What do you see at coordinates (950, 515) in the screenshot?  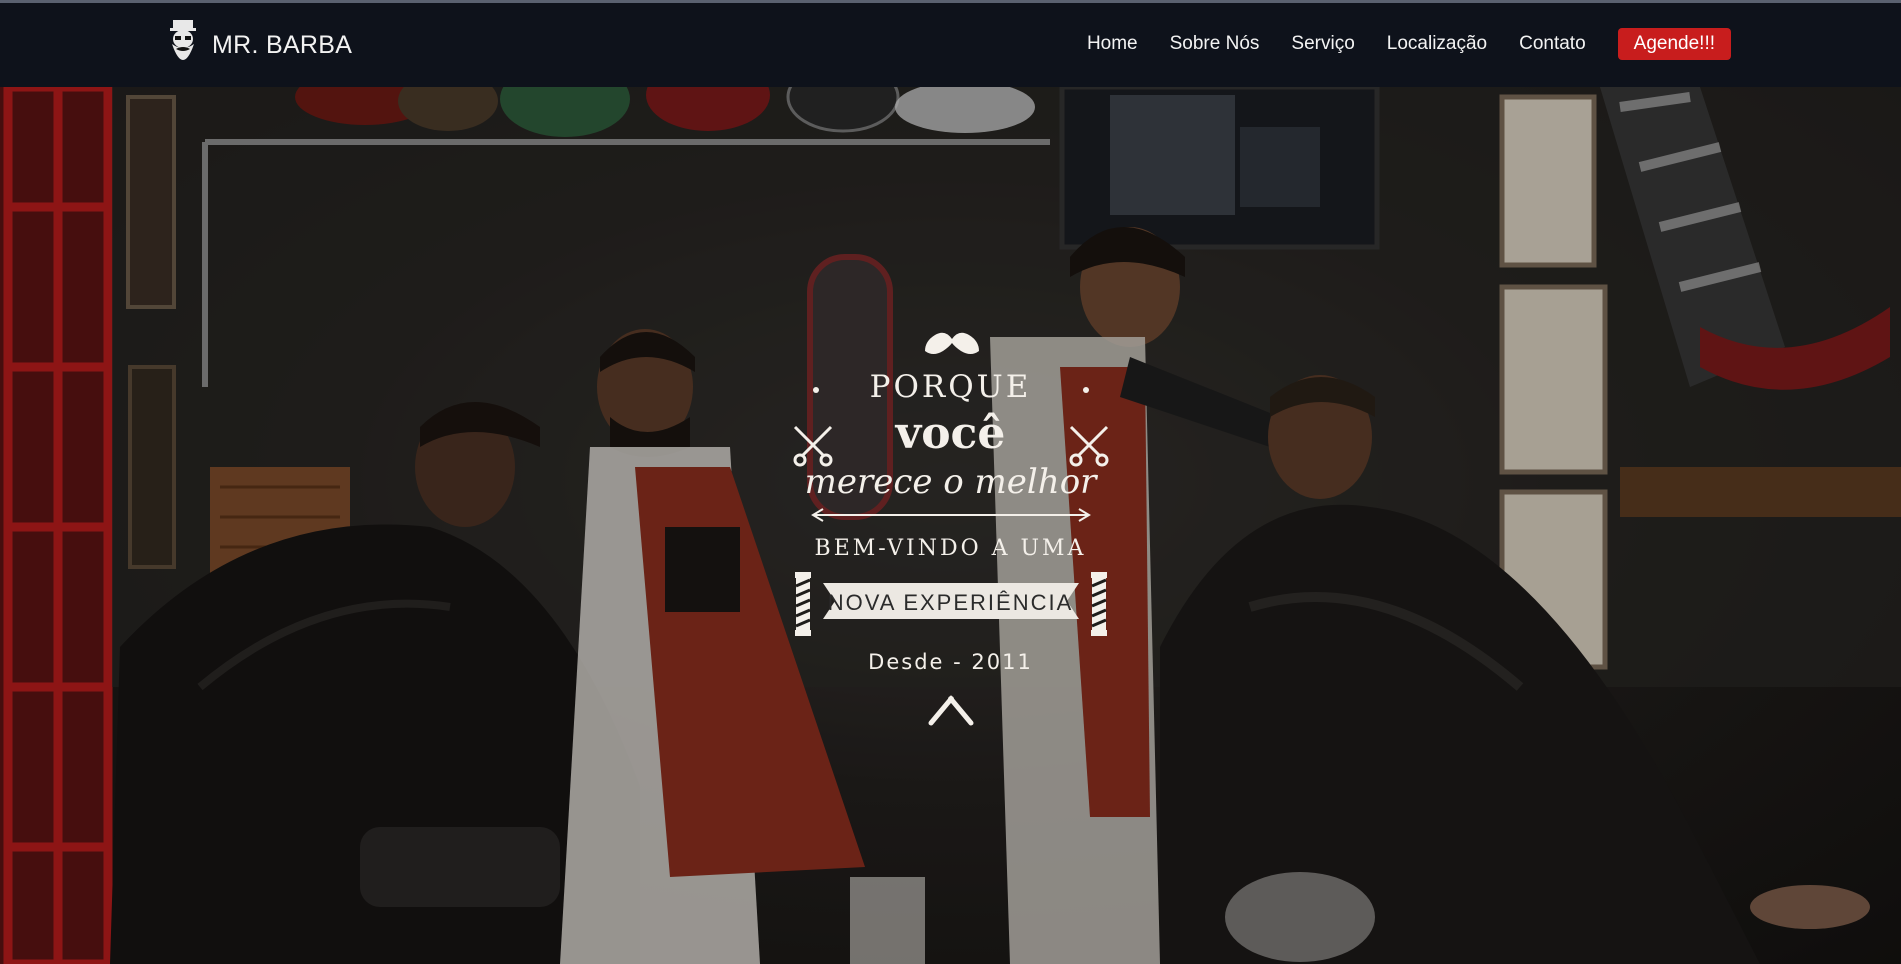 I see `arrow-divider` at bounding box center [950, 515].